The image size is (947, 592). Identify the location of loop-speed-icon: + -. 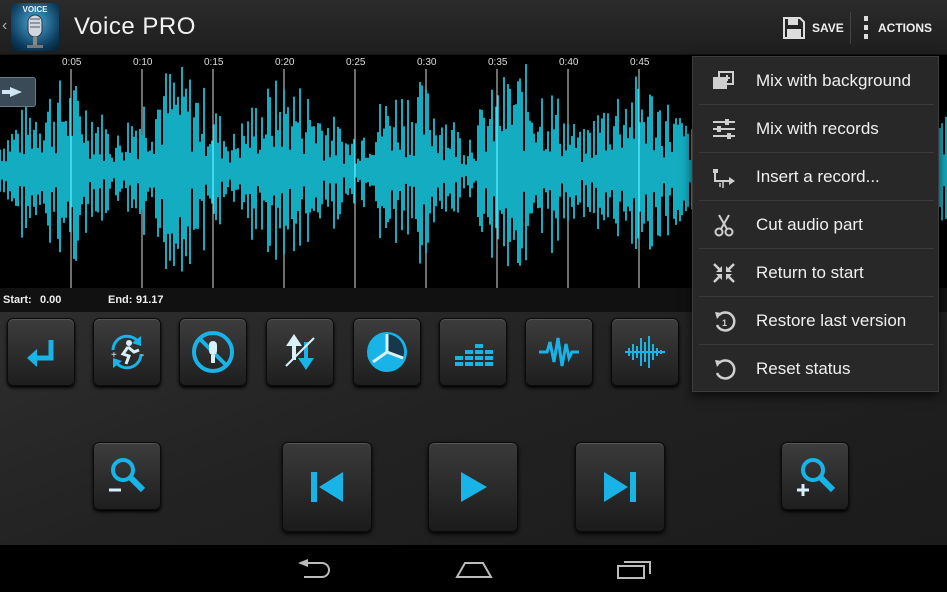
(127, 352).